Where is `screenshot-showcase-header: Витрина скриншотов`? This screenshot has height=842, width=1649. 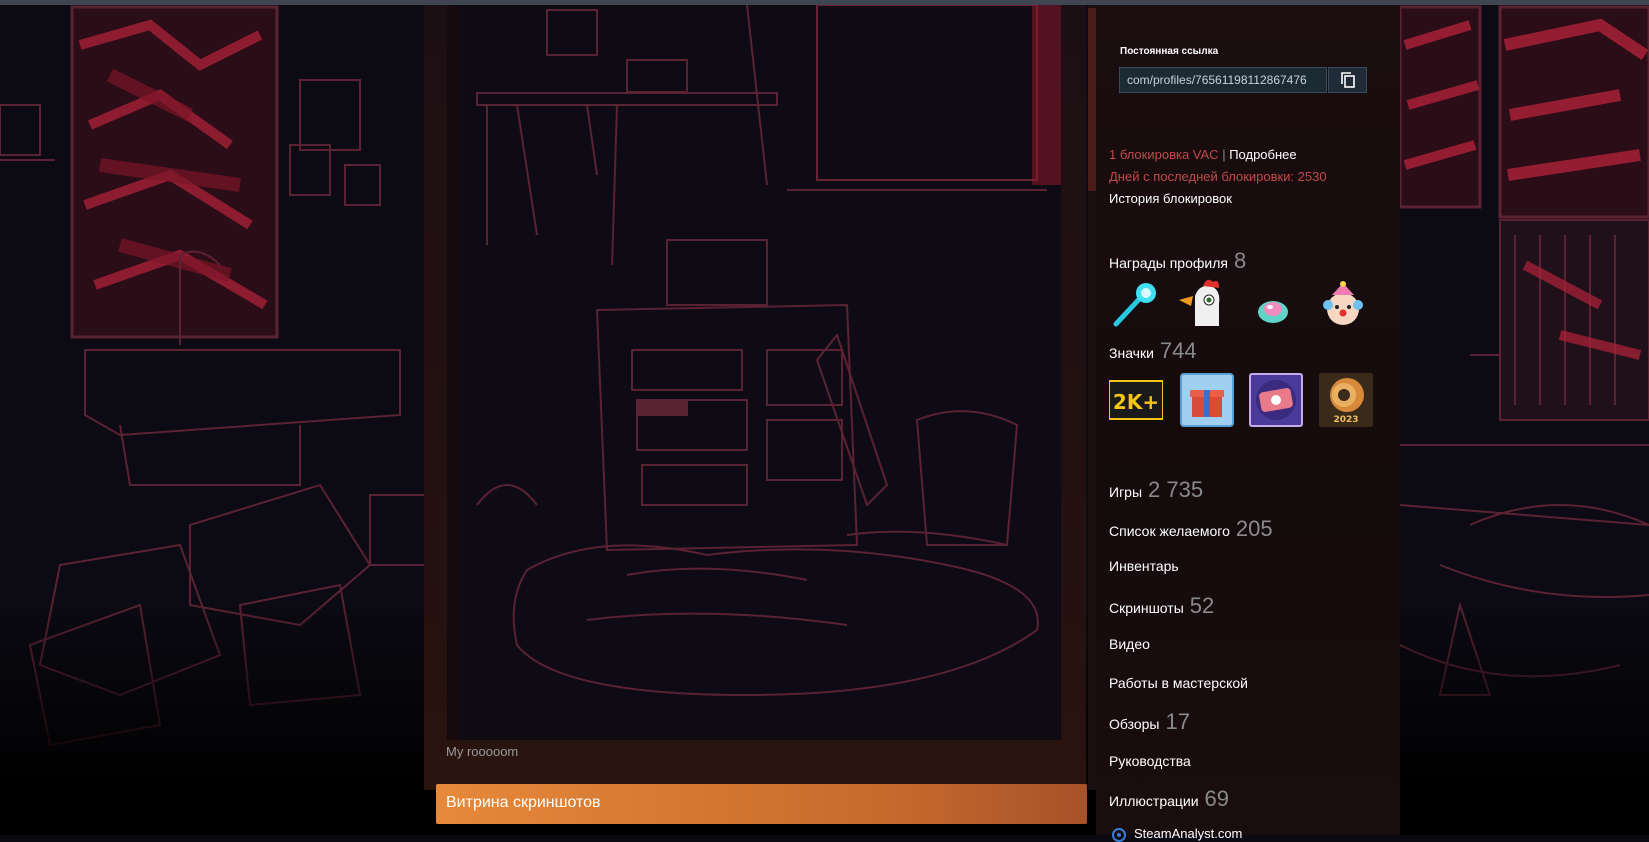 screenshot-showcase-header: Витрина скриншотов is located at coordinates (761, 804).